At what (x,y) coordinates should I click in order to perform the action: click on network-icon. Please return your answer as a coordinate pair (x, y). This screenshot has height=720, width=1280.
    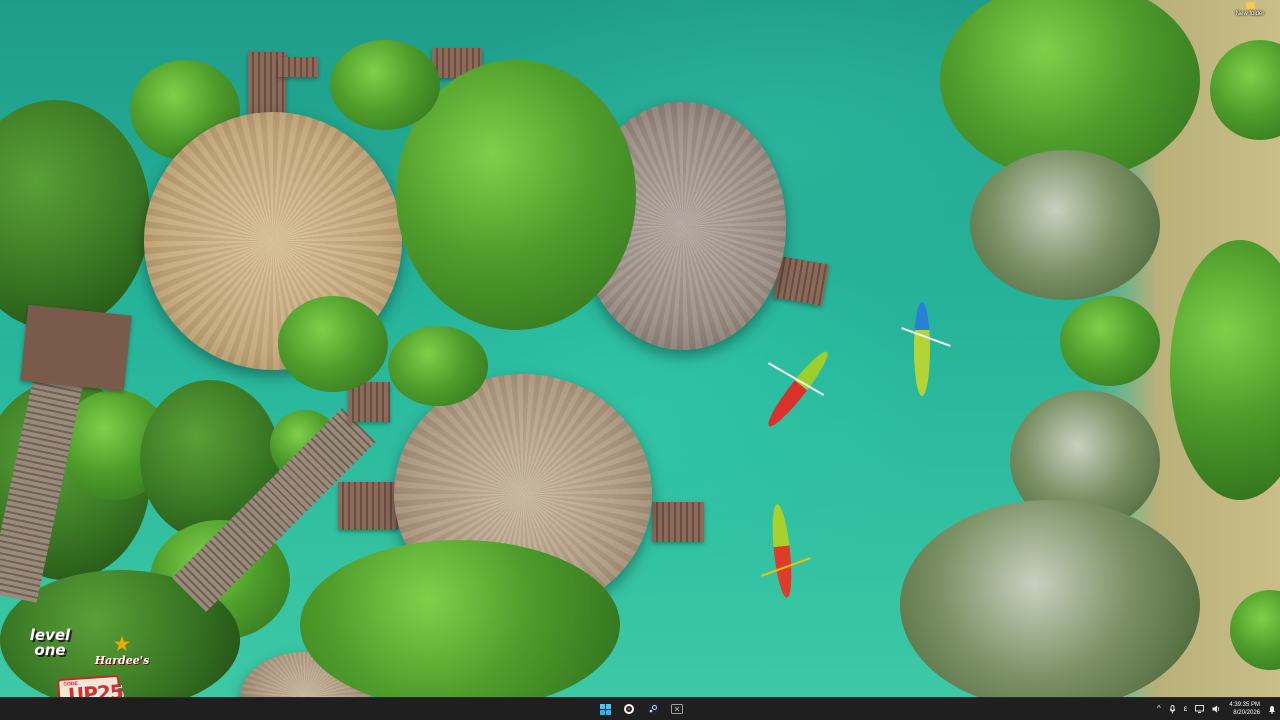
    Looking at the image, I should click on (1200, 709).